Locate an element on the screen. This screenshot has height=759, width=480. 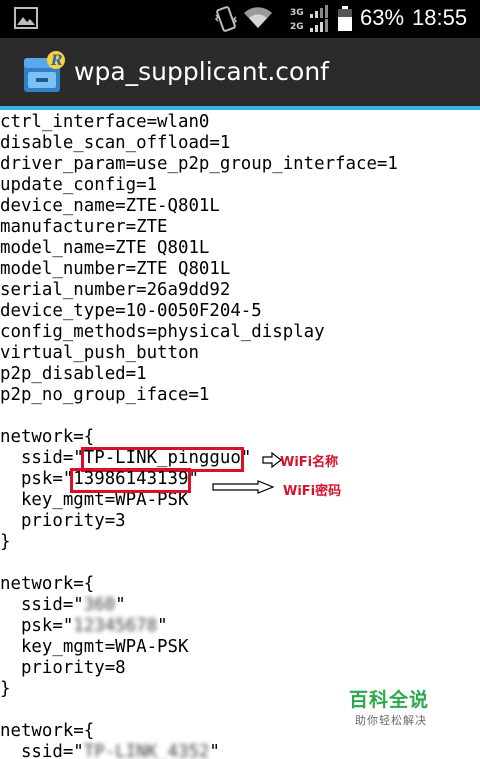
vibrate-icon is located at coordinates (226, 19).